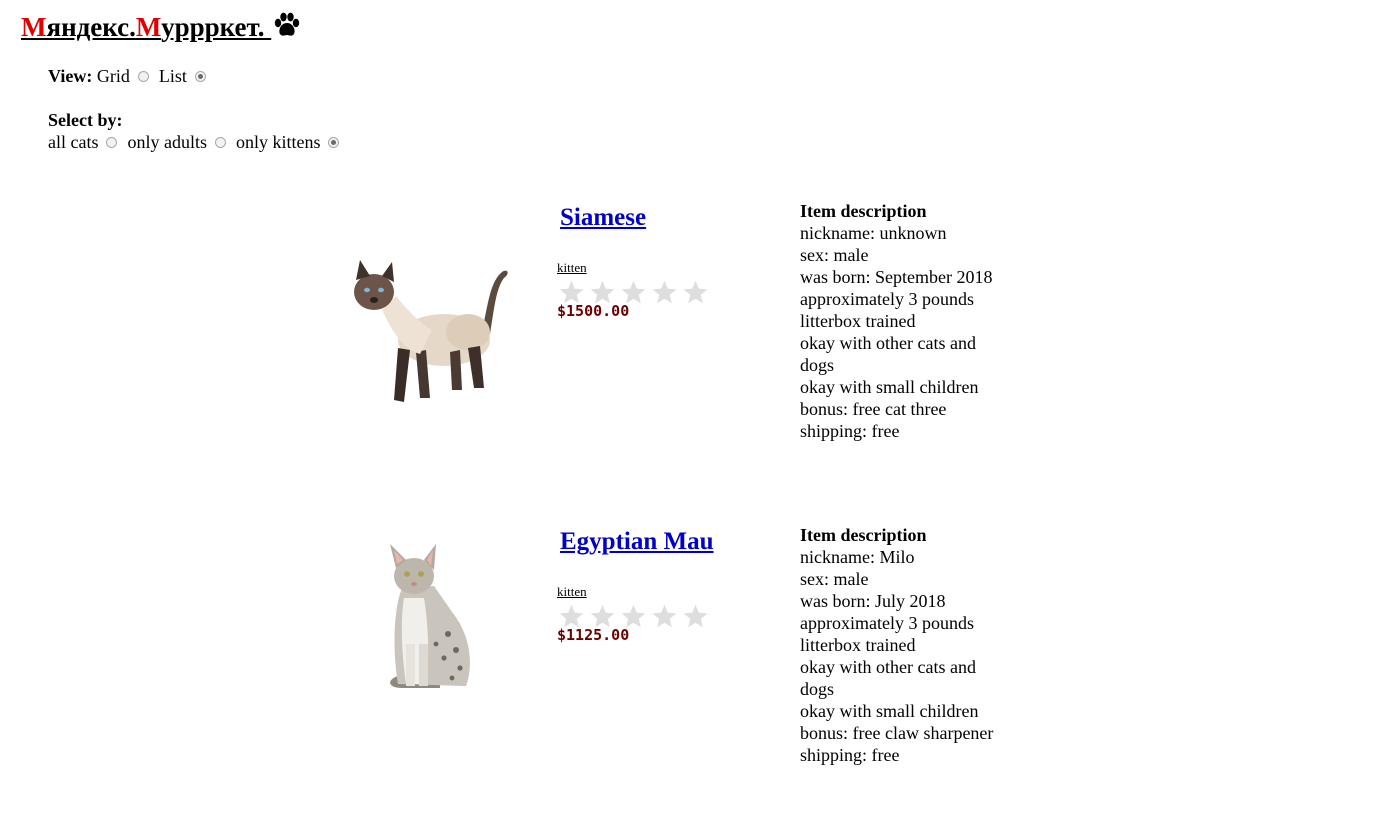 The width and height of the screenshot is (1376, 830). What do you see at coordinates (593, 635) in the screenshot?
I see `item-price: $1125.00` at bounding box center [593, 635].